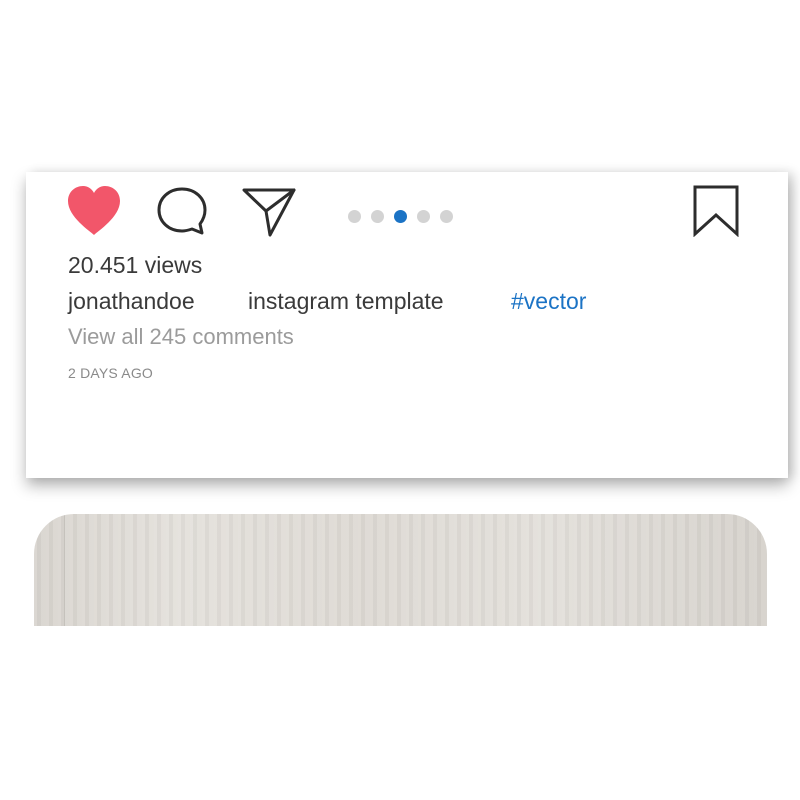 The width and height of the screenshot is (800, 800). I want to click on hashtag-link: #vector, so click(548, 301).